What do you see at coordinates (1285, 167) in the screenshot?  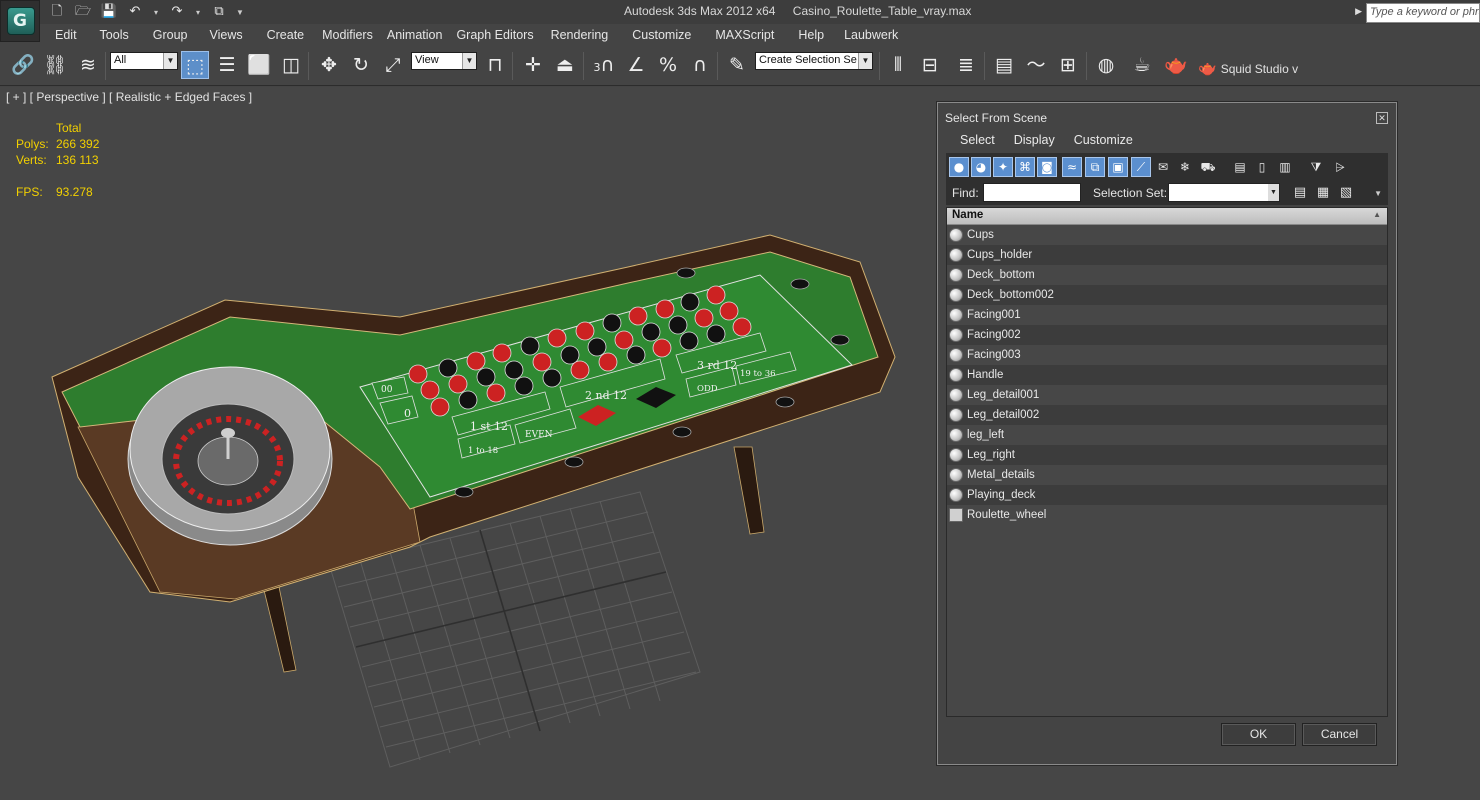 I see `display-invert-icon: ▥` at bounding box center [1285, 167].